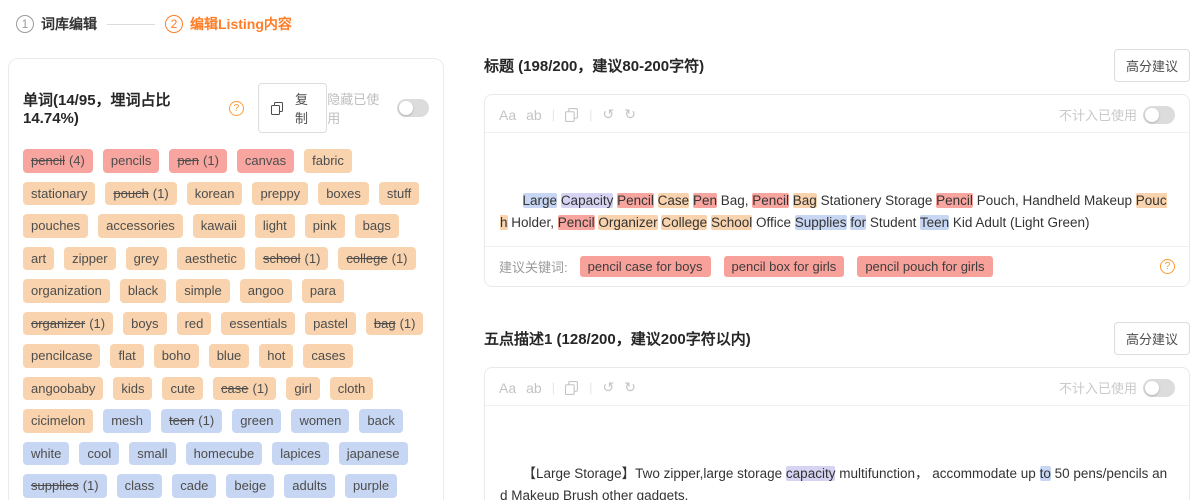 The height and width of the screenshot is (500, 1200). What do you see at coordinates (276, 356) in the screenshot?
I see `word-tag: hot` at bounding box center [276, 356].